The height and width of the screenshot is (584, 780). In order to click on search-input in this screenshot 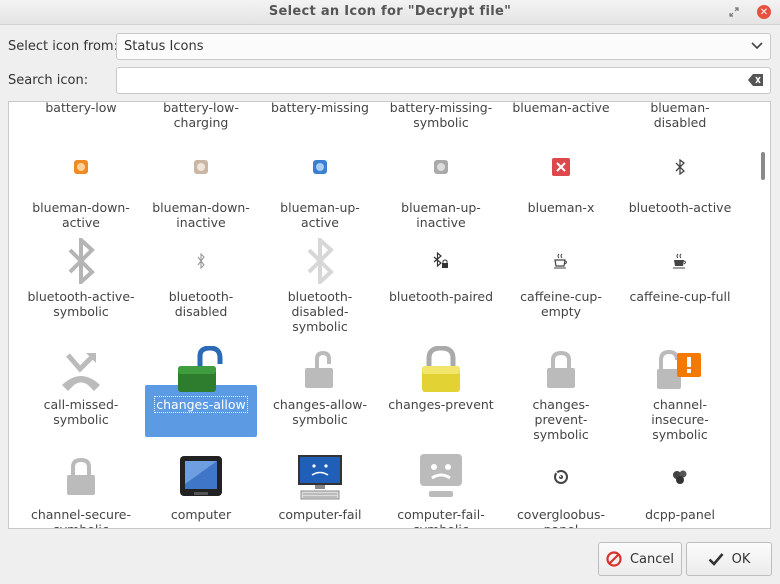, I will do `click(431, 80)`.